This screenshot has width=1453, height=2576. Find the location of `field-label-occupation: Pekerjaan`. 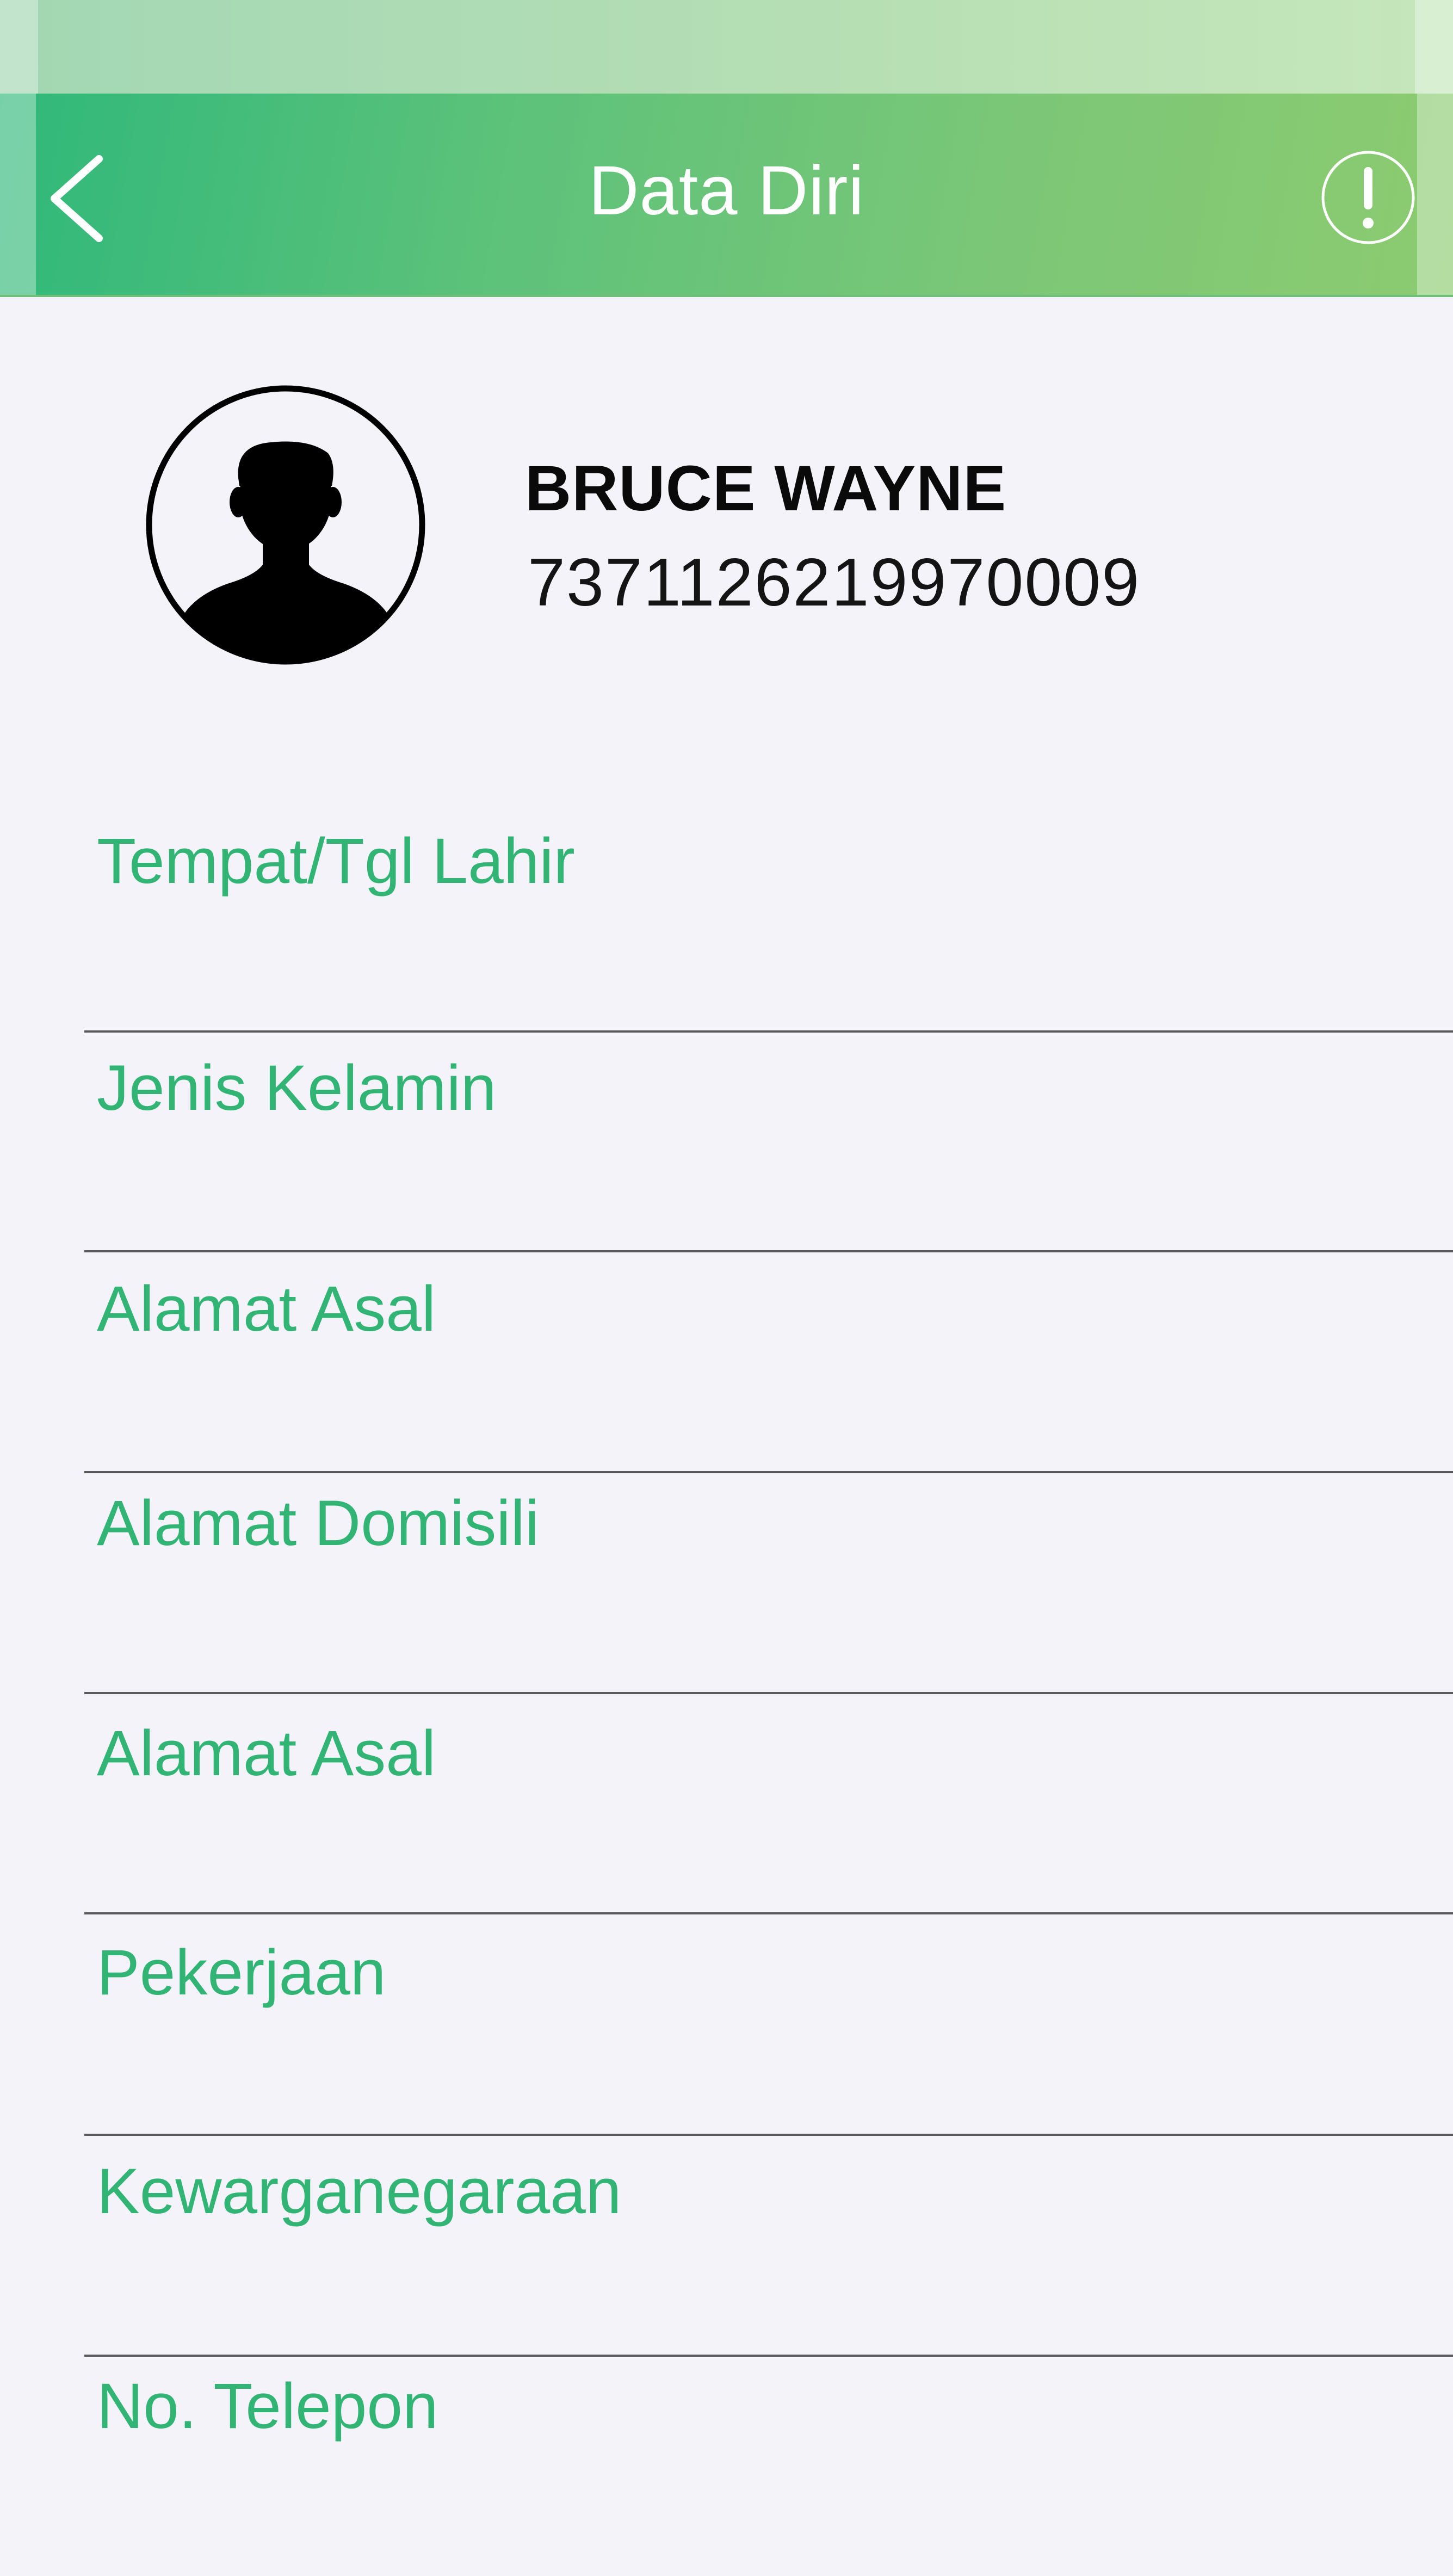

field-label-occupation: Pekerjaan is located at coordinates (241, 1973).